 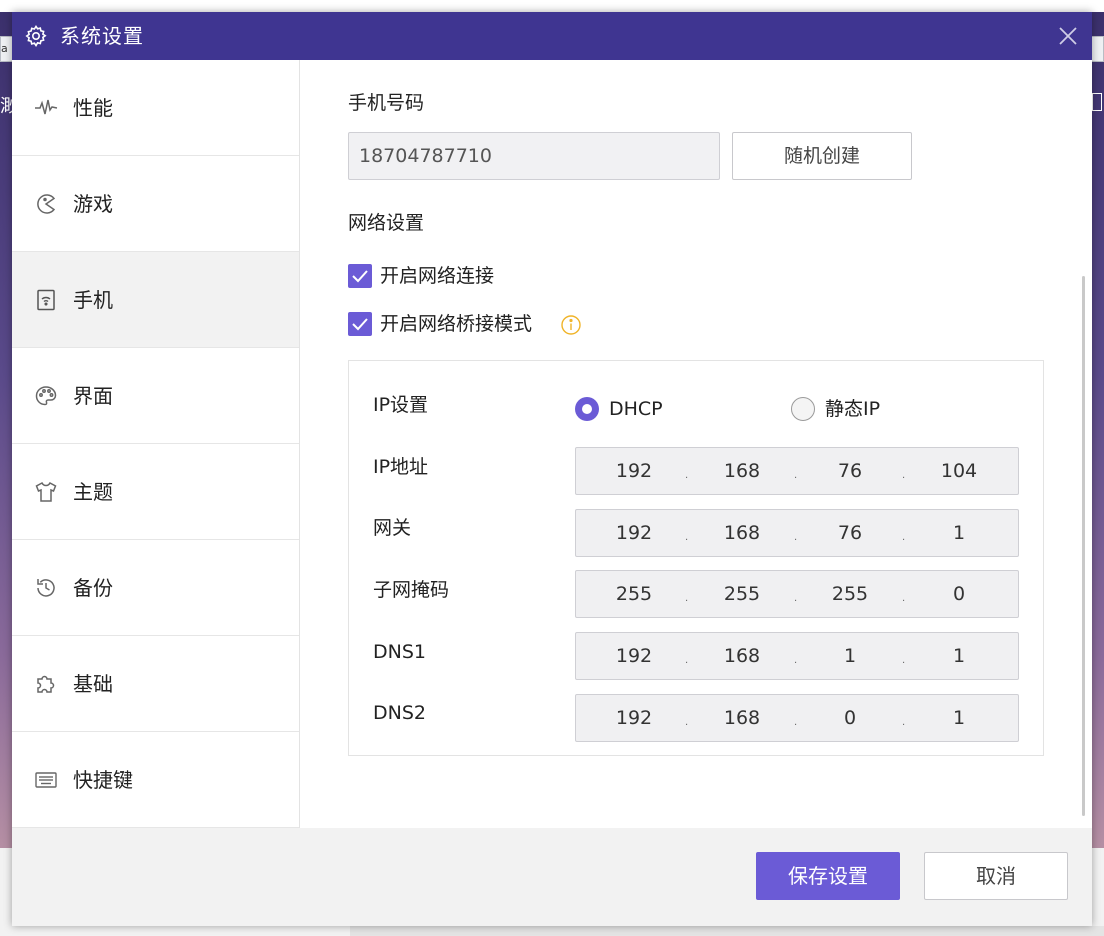 What do you see at coordinates (103, 780) in the screenshot?
I see `sidebar-item-label: 快捷键` at bounding box center [103, 780].